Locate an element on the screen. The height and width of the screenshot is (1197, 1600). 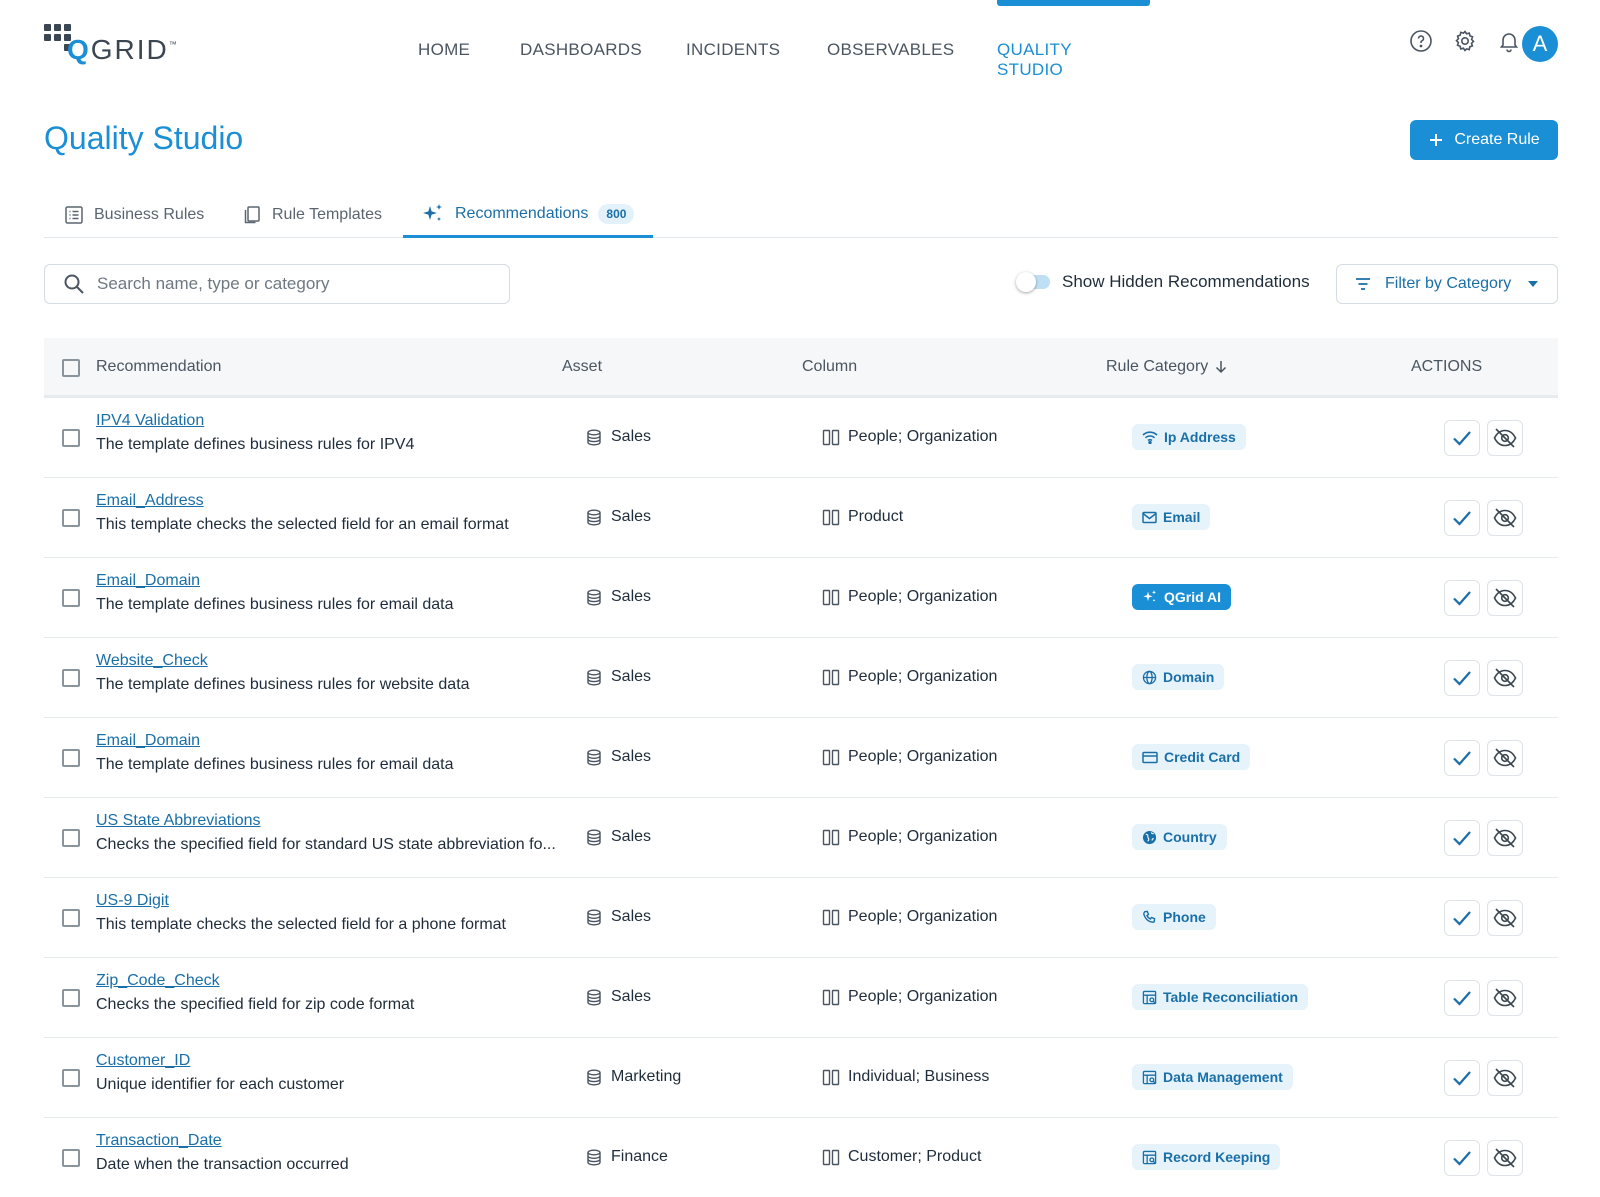
header-rule-category-label: Rule Category is located at coordinates (1157, 366).